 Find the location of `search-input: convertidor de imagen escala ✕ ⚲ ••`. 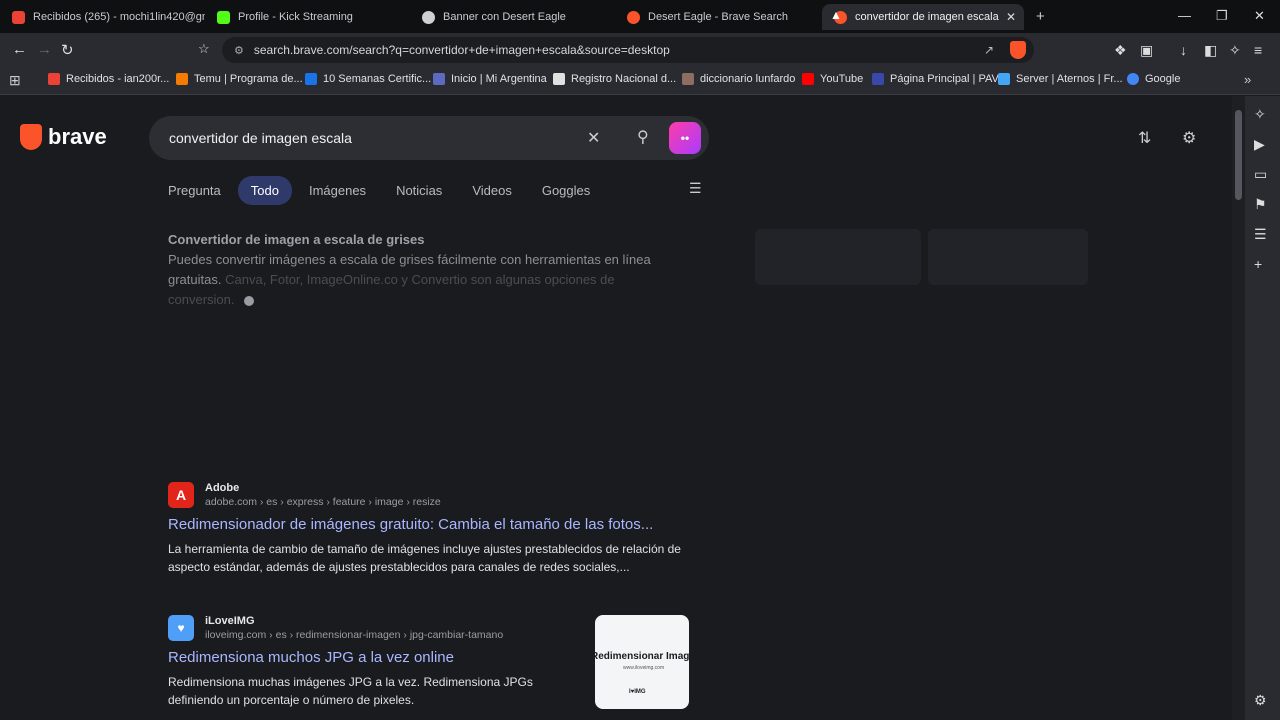

search-input: convertidor de imagen escala ✕ ⚲ •• is located at coordinates (429, 138).